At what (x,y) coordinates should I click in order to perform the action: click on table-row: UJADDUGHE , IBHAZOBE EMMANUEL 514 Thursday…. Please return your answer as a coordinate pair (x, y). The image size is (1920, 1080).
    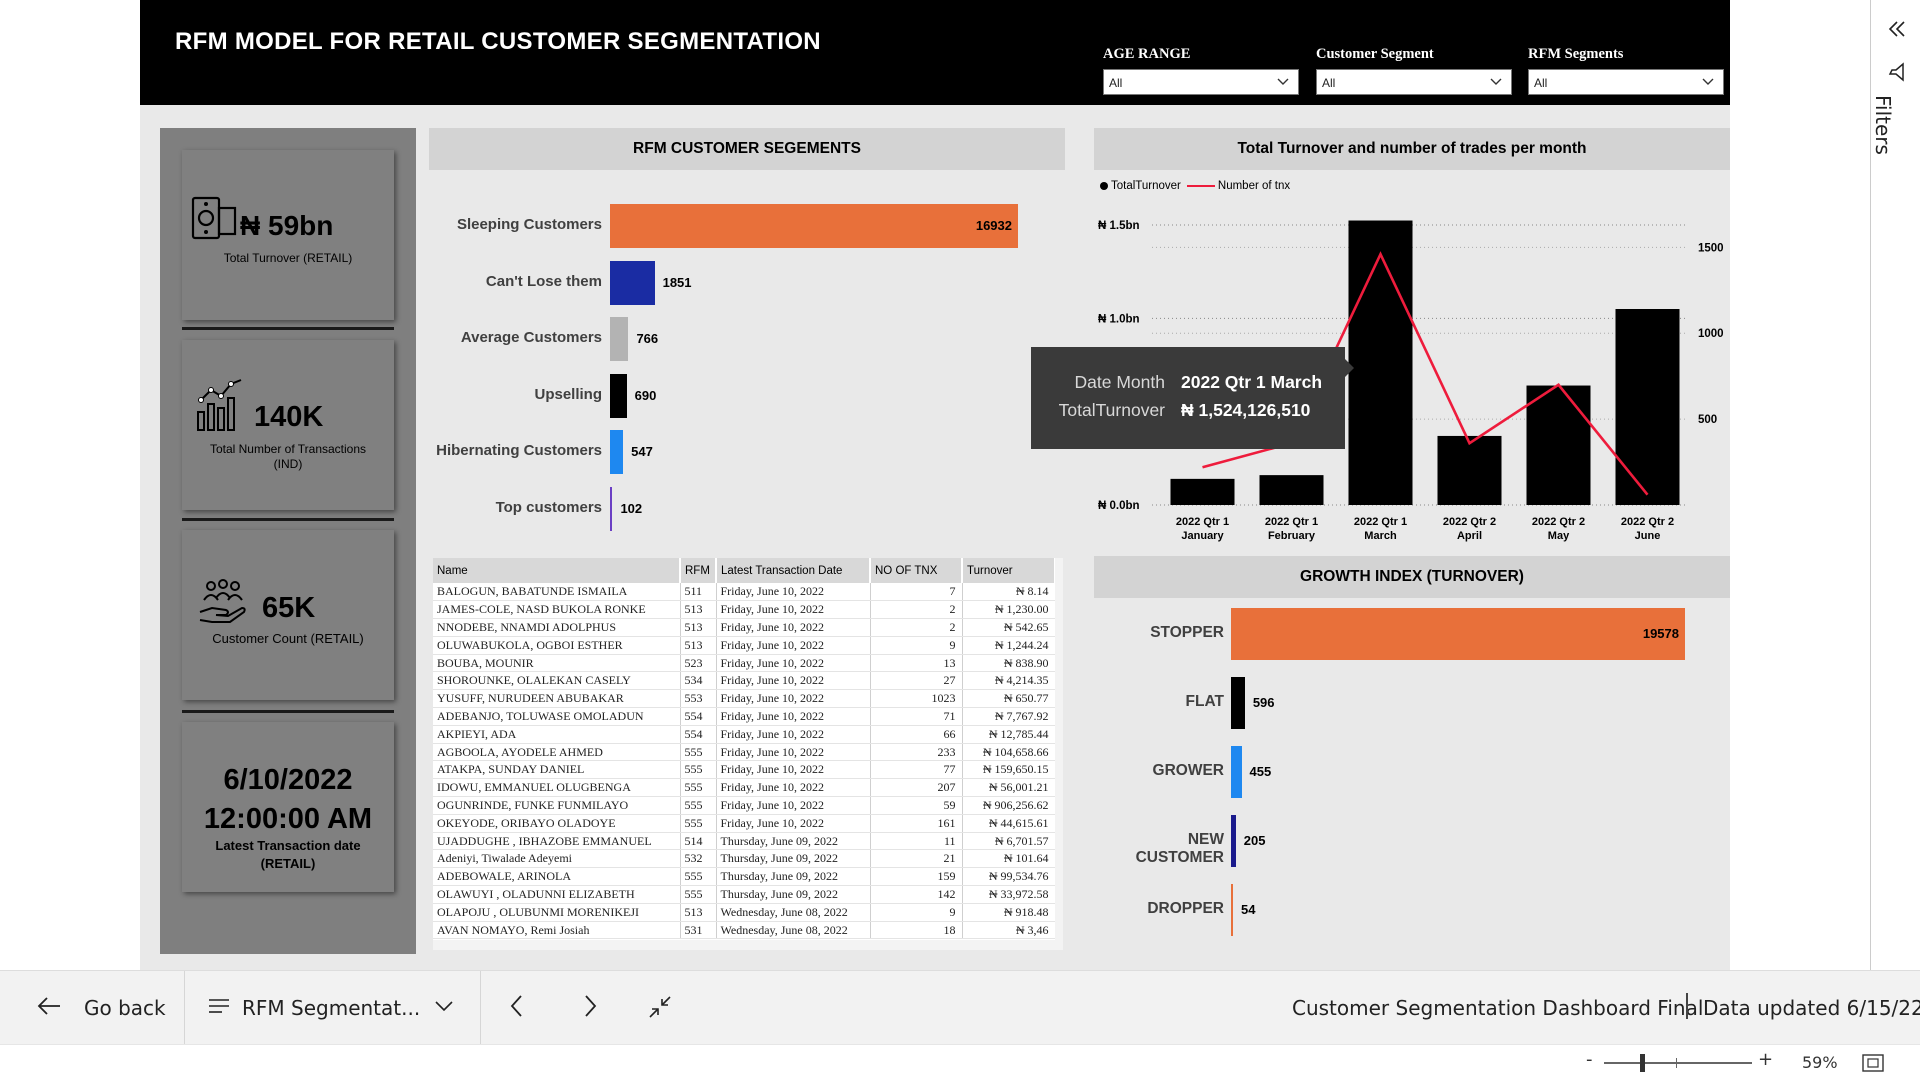
    Looking at the image, I should click on (744, 841).